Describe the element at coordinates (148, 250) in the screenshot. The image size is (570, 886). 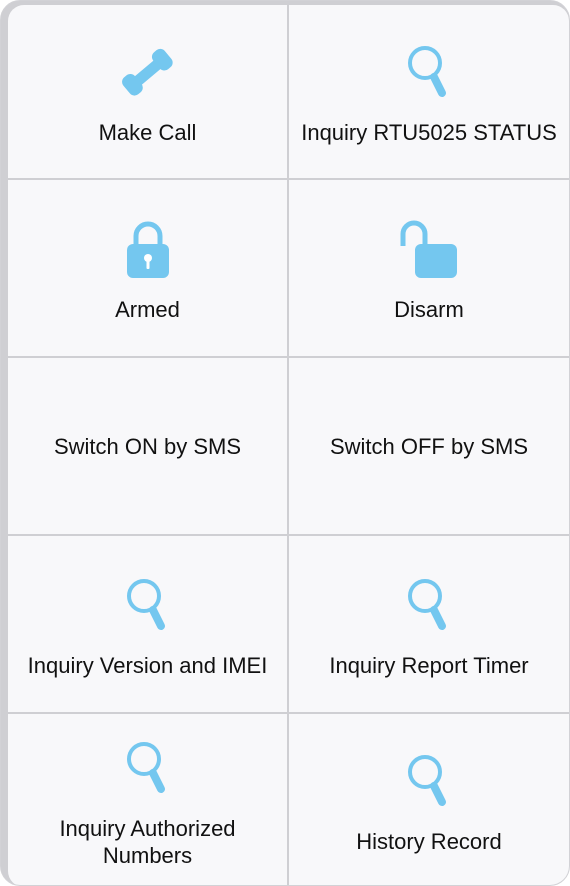
I see `lock-closed-icon` at that location.